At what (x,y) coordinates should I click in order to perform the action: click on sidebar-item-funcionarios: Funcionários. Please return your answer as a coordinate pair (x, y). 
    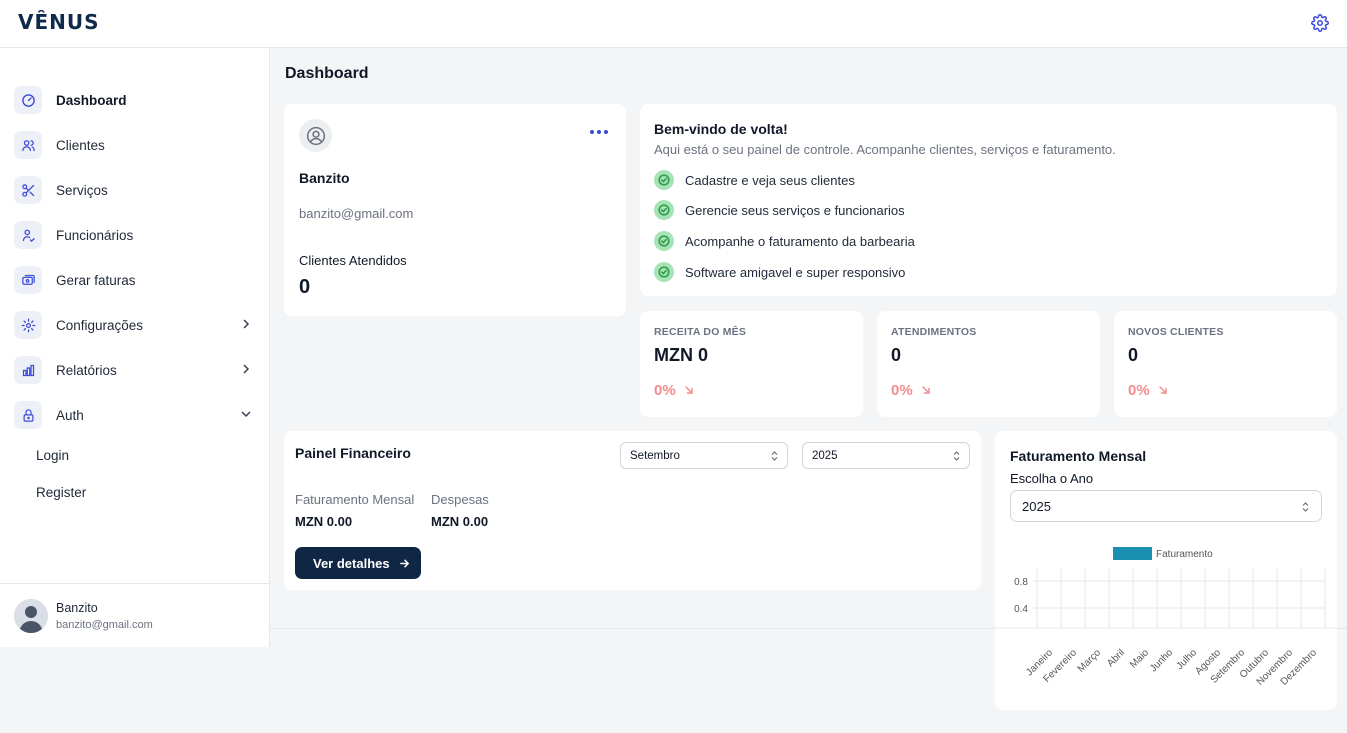
    Looking at the image, I should click on (136, 235).